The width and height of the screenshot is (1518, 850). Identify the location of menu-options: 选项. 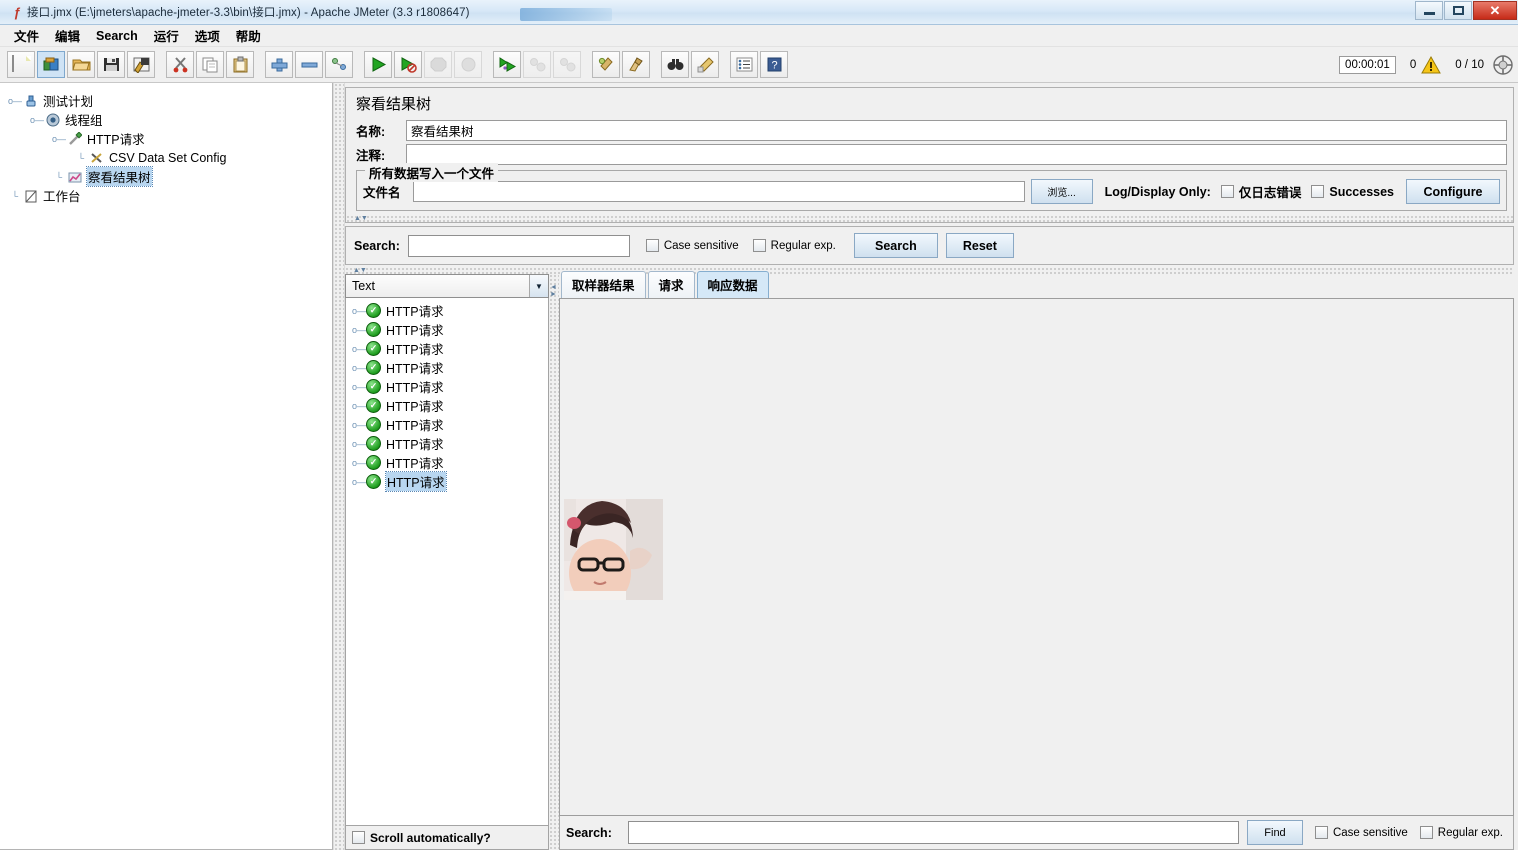
(207, 35).